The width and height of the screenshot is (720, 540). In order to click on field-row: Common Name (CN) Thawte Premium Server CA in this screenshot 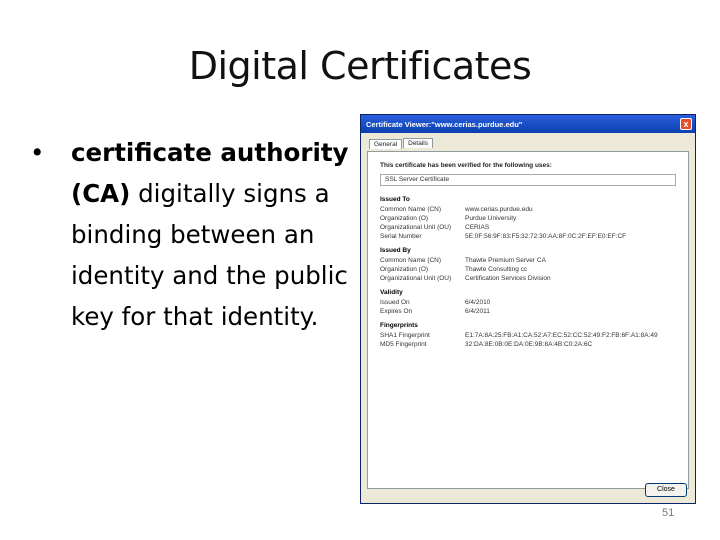, I will do `click(530, 261)`.